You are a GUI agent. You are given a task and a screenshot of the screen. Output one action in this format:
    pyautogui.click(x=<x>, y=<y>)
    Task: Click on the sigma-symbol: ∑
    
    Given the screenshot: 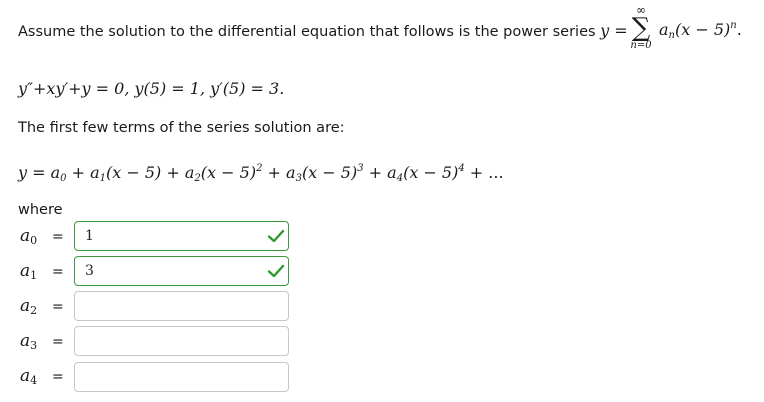 What is the action you would take?
    pyautogui.click(x=641, y=28)
    